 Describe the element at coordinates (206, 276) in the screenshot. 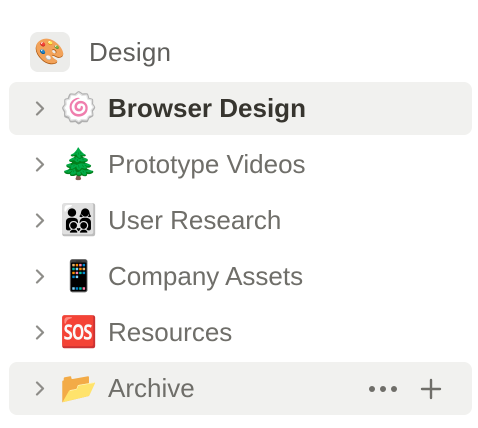

I see `sidebar-item-label: Company Assets` at that location.